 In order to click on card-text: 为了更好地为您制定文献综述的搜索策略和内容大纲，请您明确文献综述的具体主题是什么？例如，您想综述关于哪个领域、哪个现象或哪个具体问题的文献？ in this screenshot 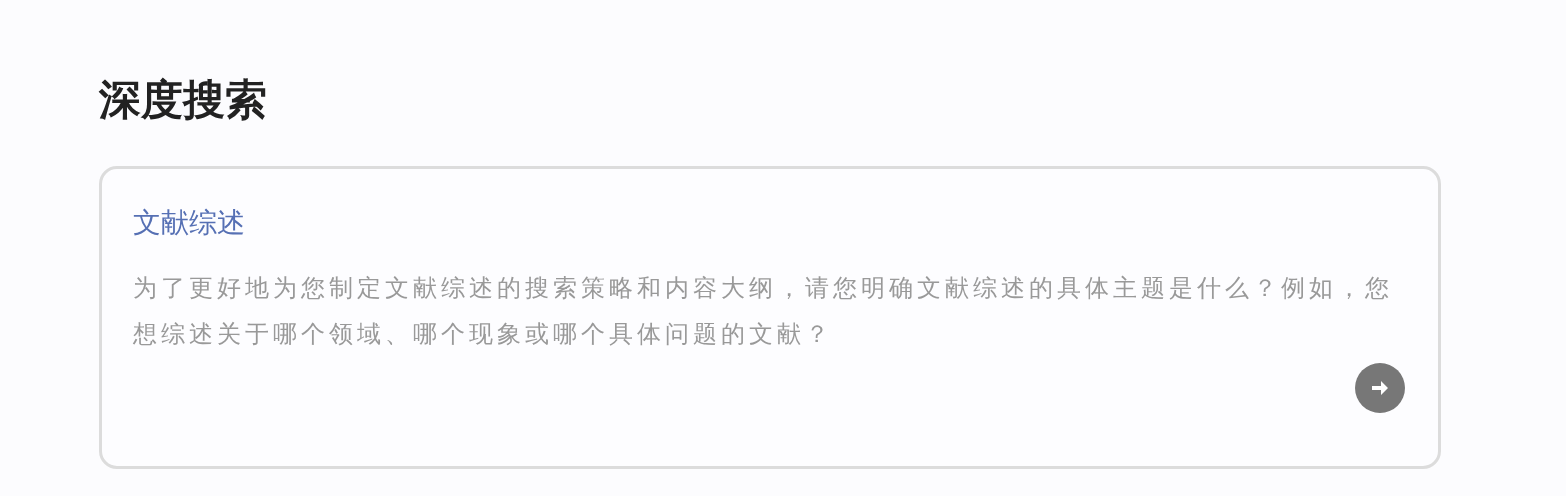, I will do `click(763, 311)`.